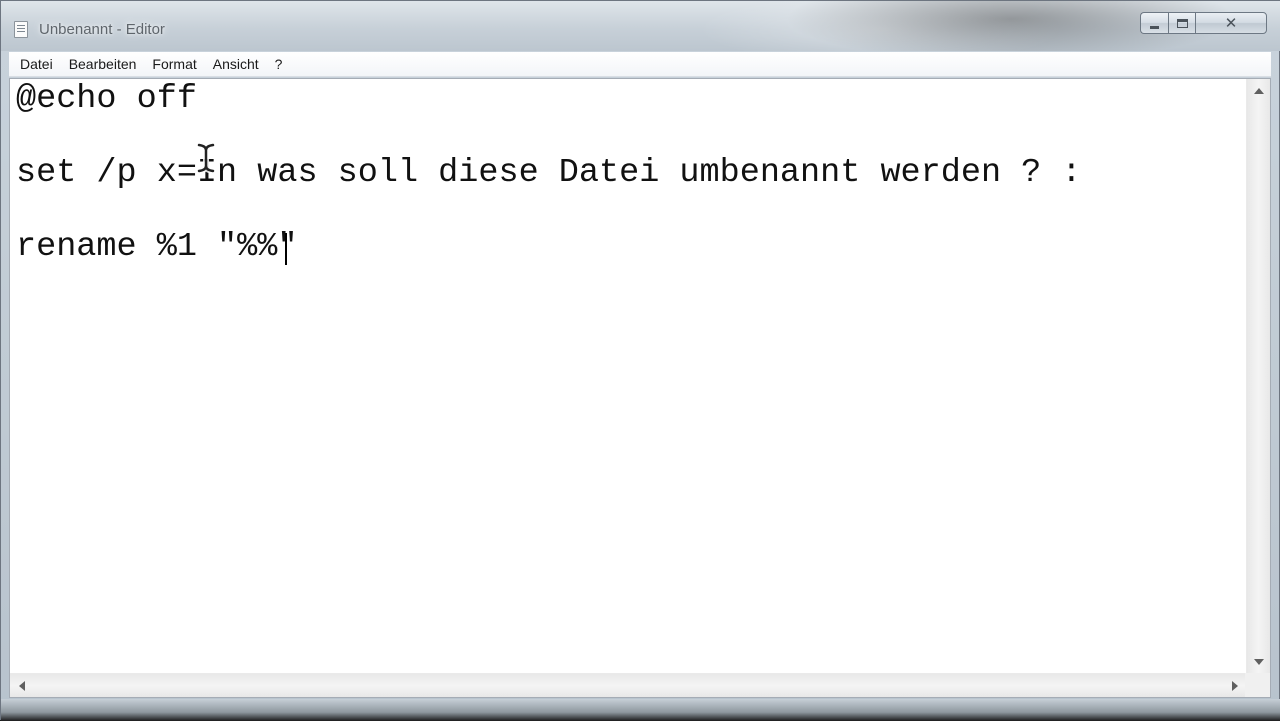 Image resolution: width=1280 pixels, height=721 pixels. What do you see at coordinates (628, 685) in the screenshot?
I see `horizontal-scrollbar` at bounding box center [628, 685].